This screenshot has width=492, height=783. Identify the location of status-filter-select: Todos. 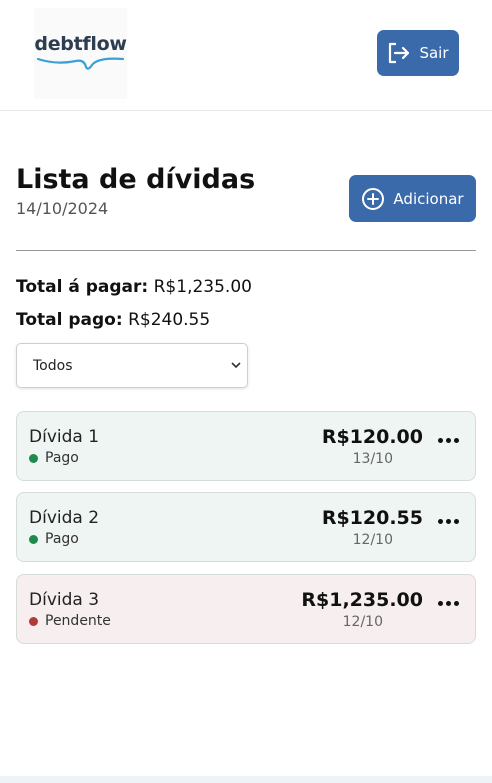
(132, 365).